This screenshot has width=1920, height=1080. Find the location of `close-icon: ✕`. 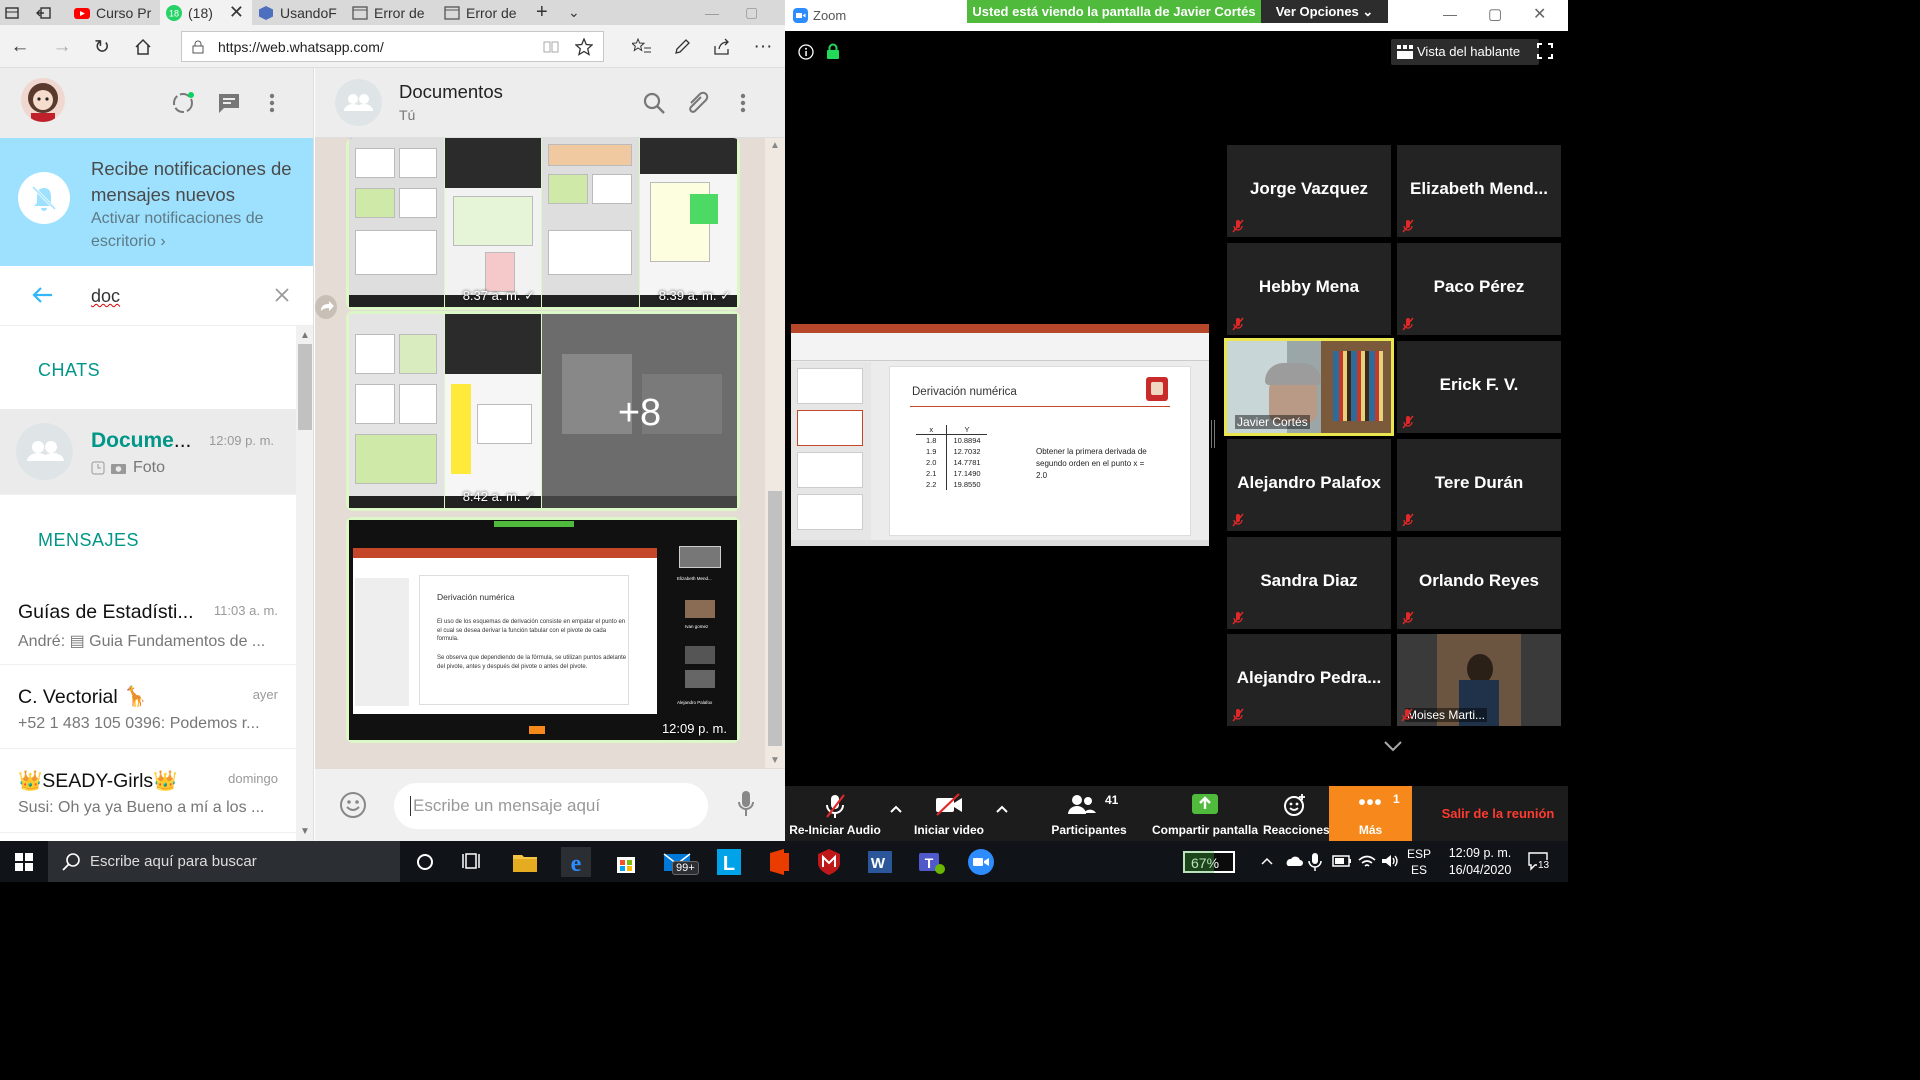

close-icon: ✕ is located at coordinates (1539, 14).